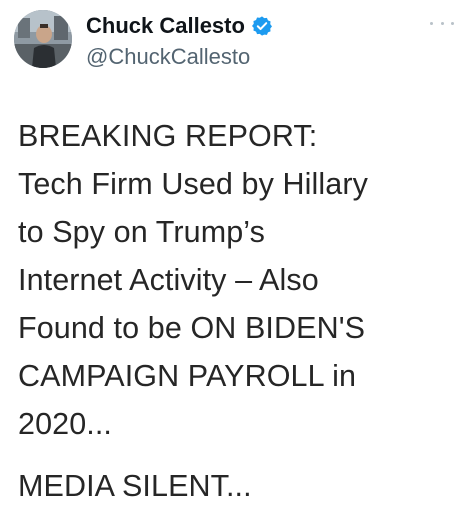  Describe the element at coordinates (187, 376) in the screenshot. I see `tweet-text-line: CAMPAIGN PAYROLL in` at that location.